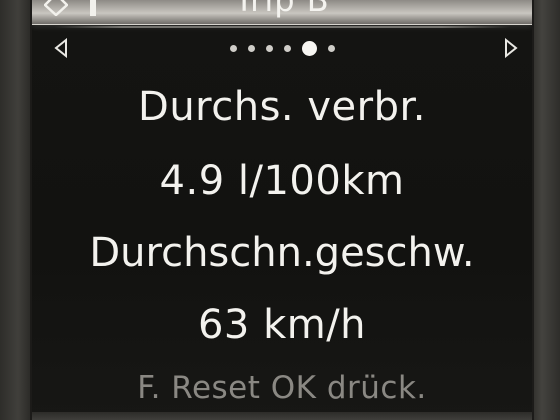 This screenshot has height=420, width=560. Describe the element at coordinates (282, 388) in the screenshot. I see `reset-hint: F. Reset OK drück.` at that location.